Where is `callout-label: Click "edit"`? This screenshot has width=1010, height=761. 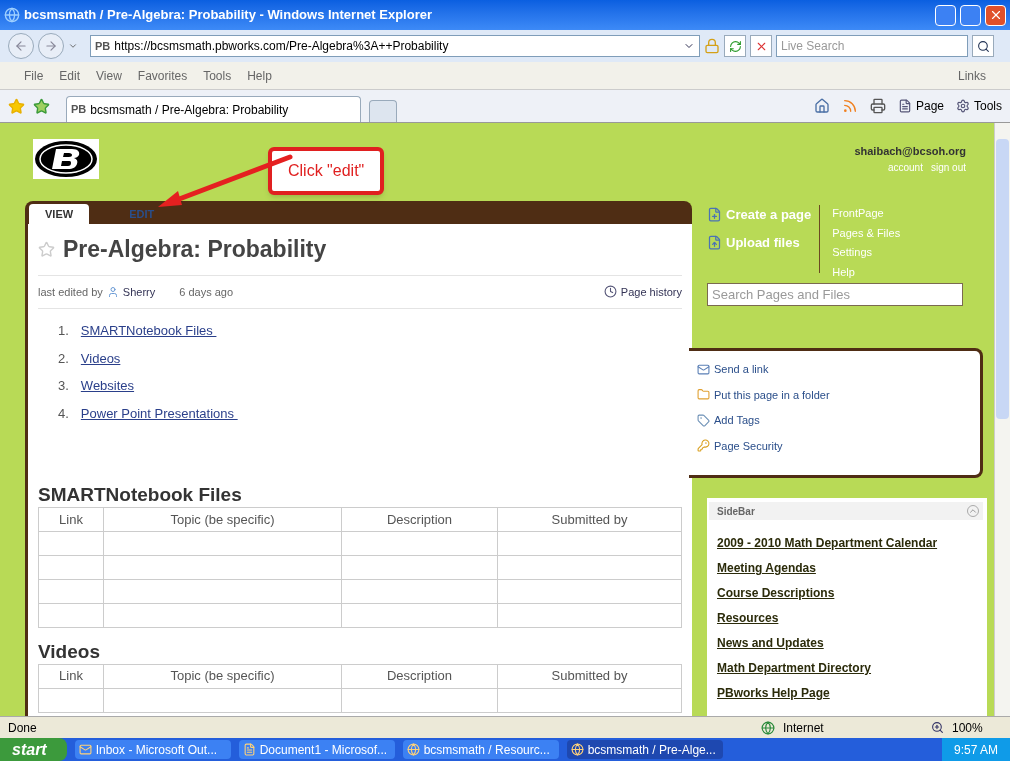
callout-label: Click "edit" is located at coordinates (326, 171).